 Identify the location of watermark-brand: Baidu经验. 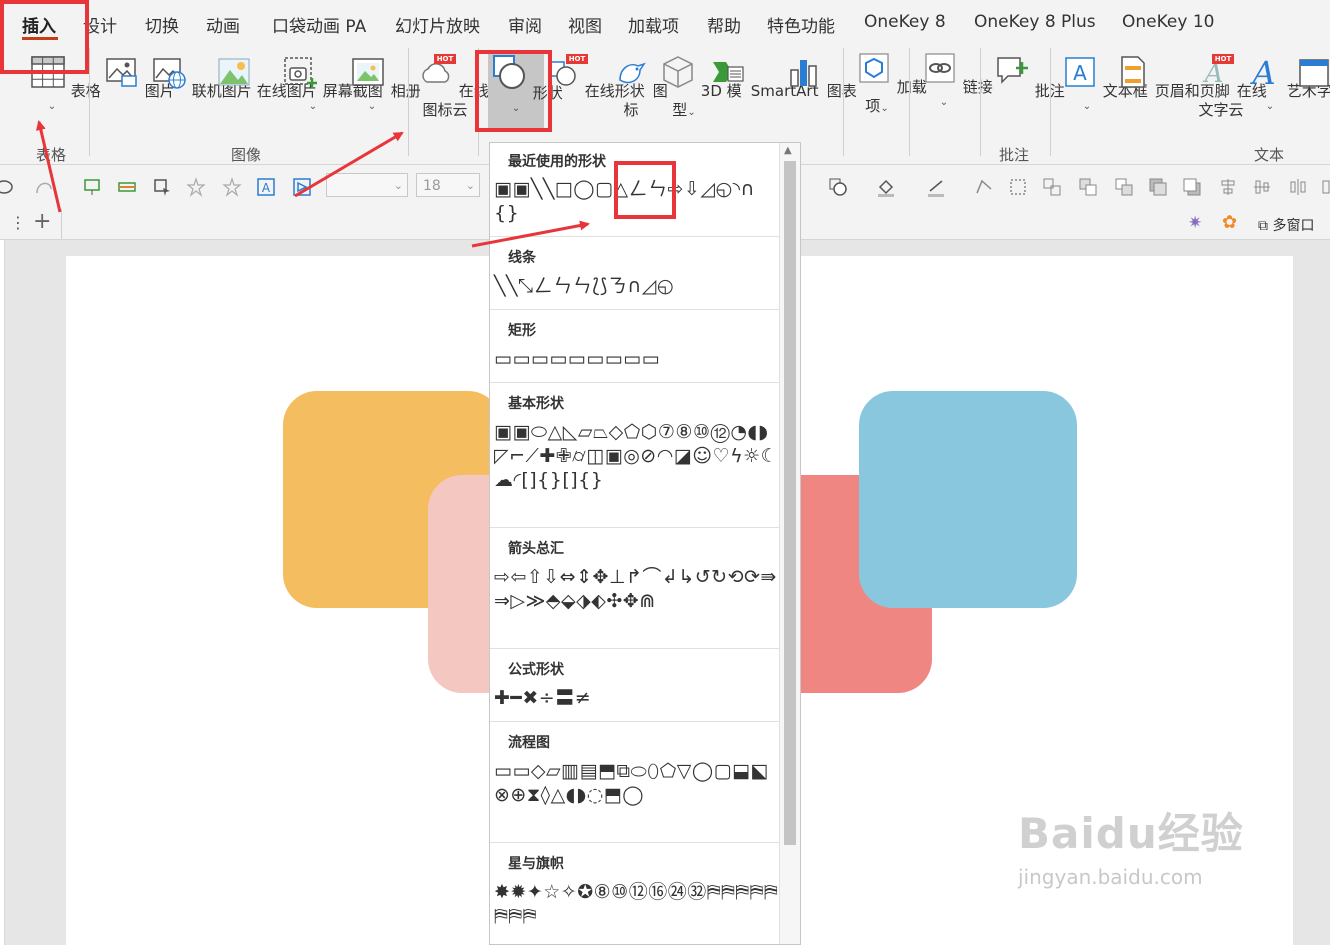
(1131, 833).